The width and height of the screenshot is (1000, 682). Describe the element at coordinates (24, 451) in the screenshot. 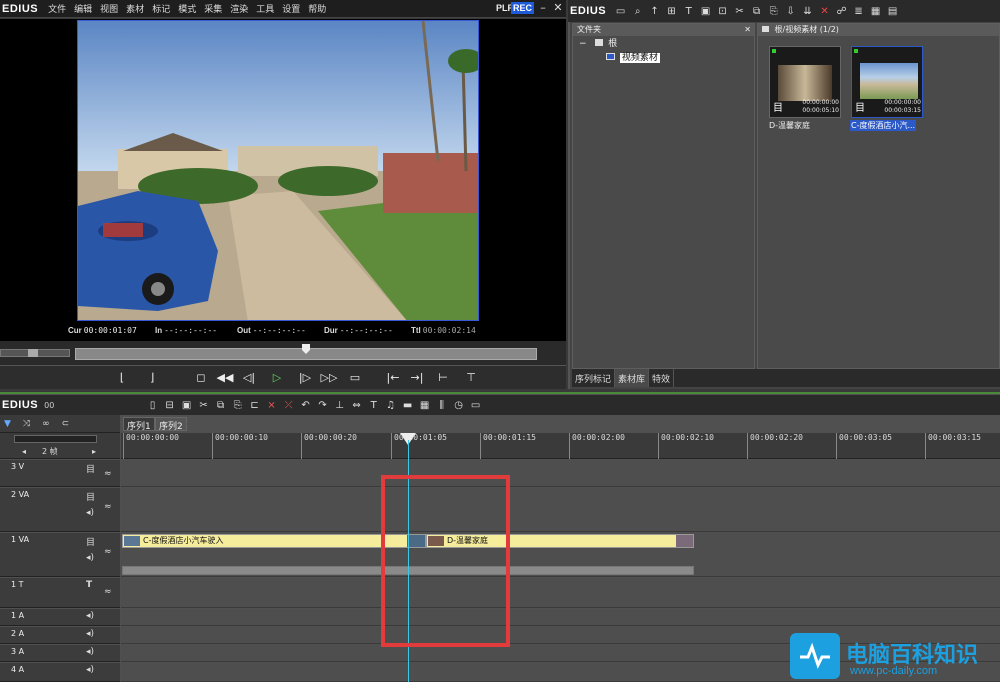

I see `zoom-down-icon: ◂` at that location.